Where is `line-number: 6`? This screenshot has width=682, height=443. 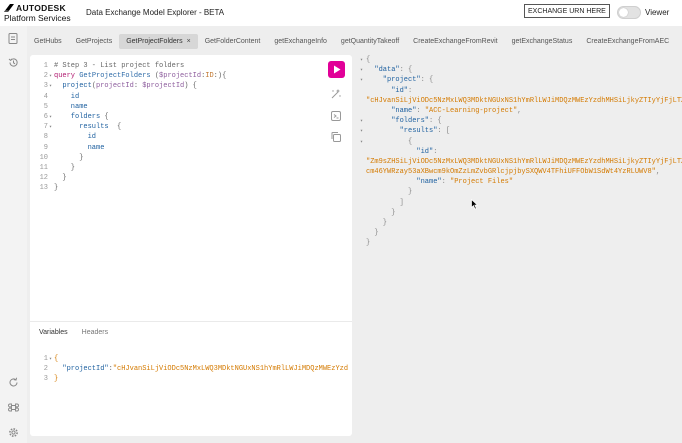
line-number: 6 is located at coordinates (45, 116).